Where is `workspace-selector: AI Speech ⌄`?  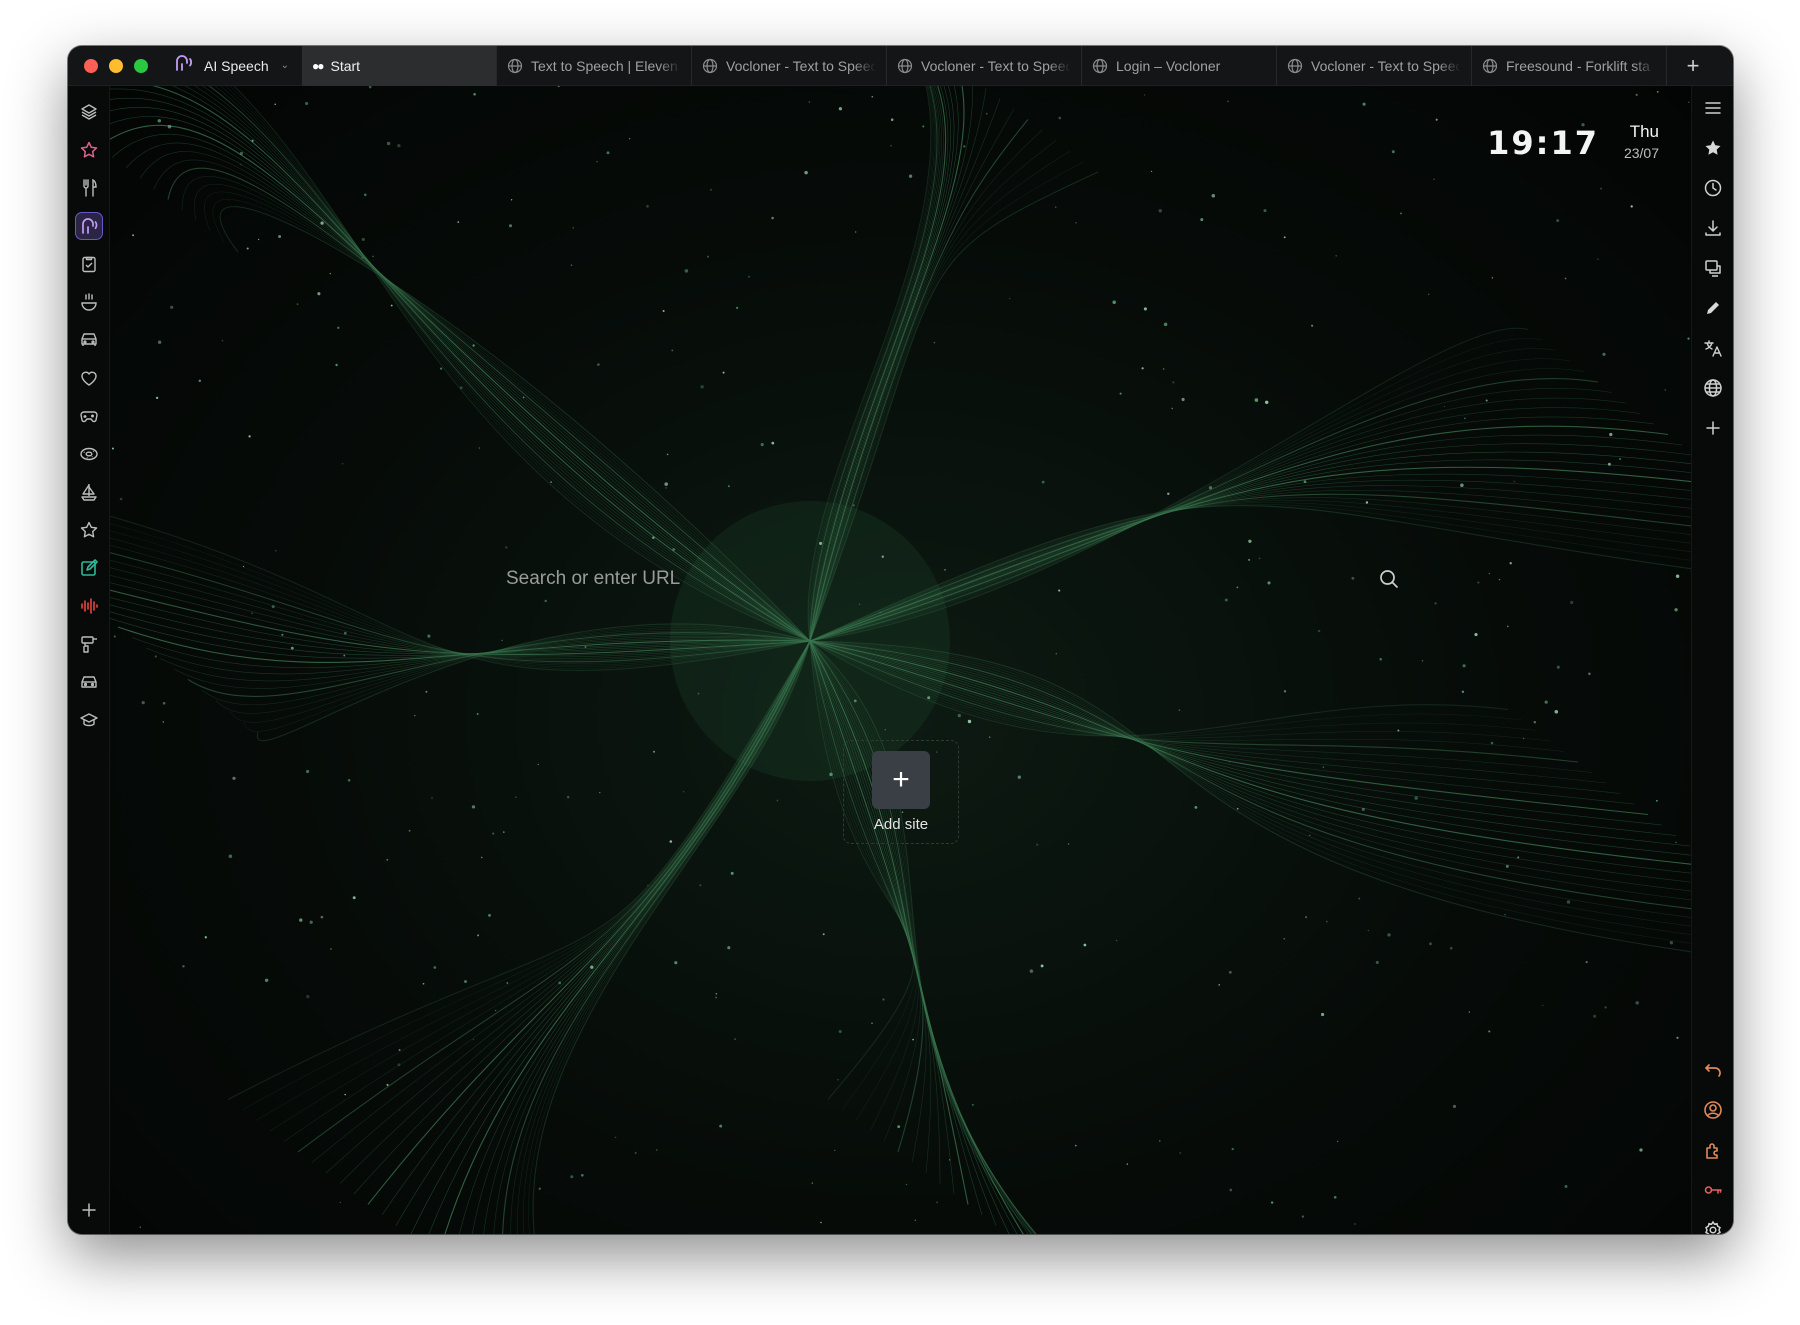 workspace-selector: AI Speech ⌄ is located at coordinates (238, 65).